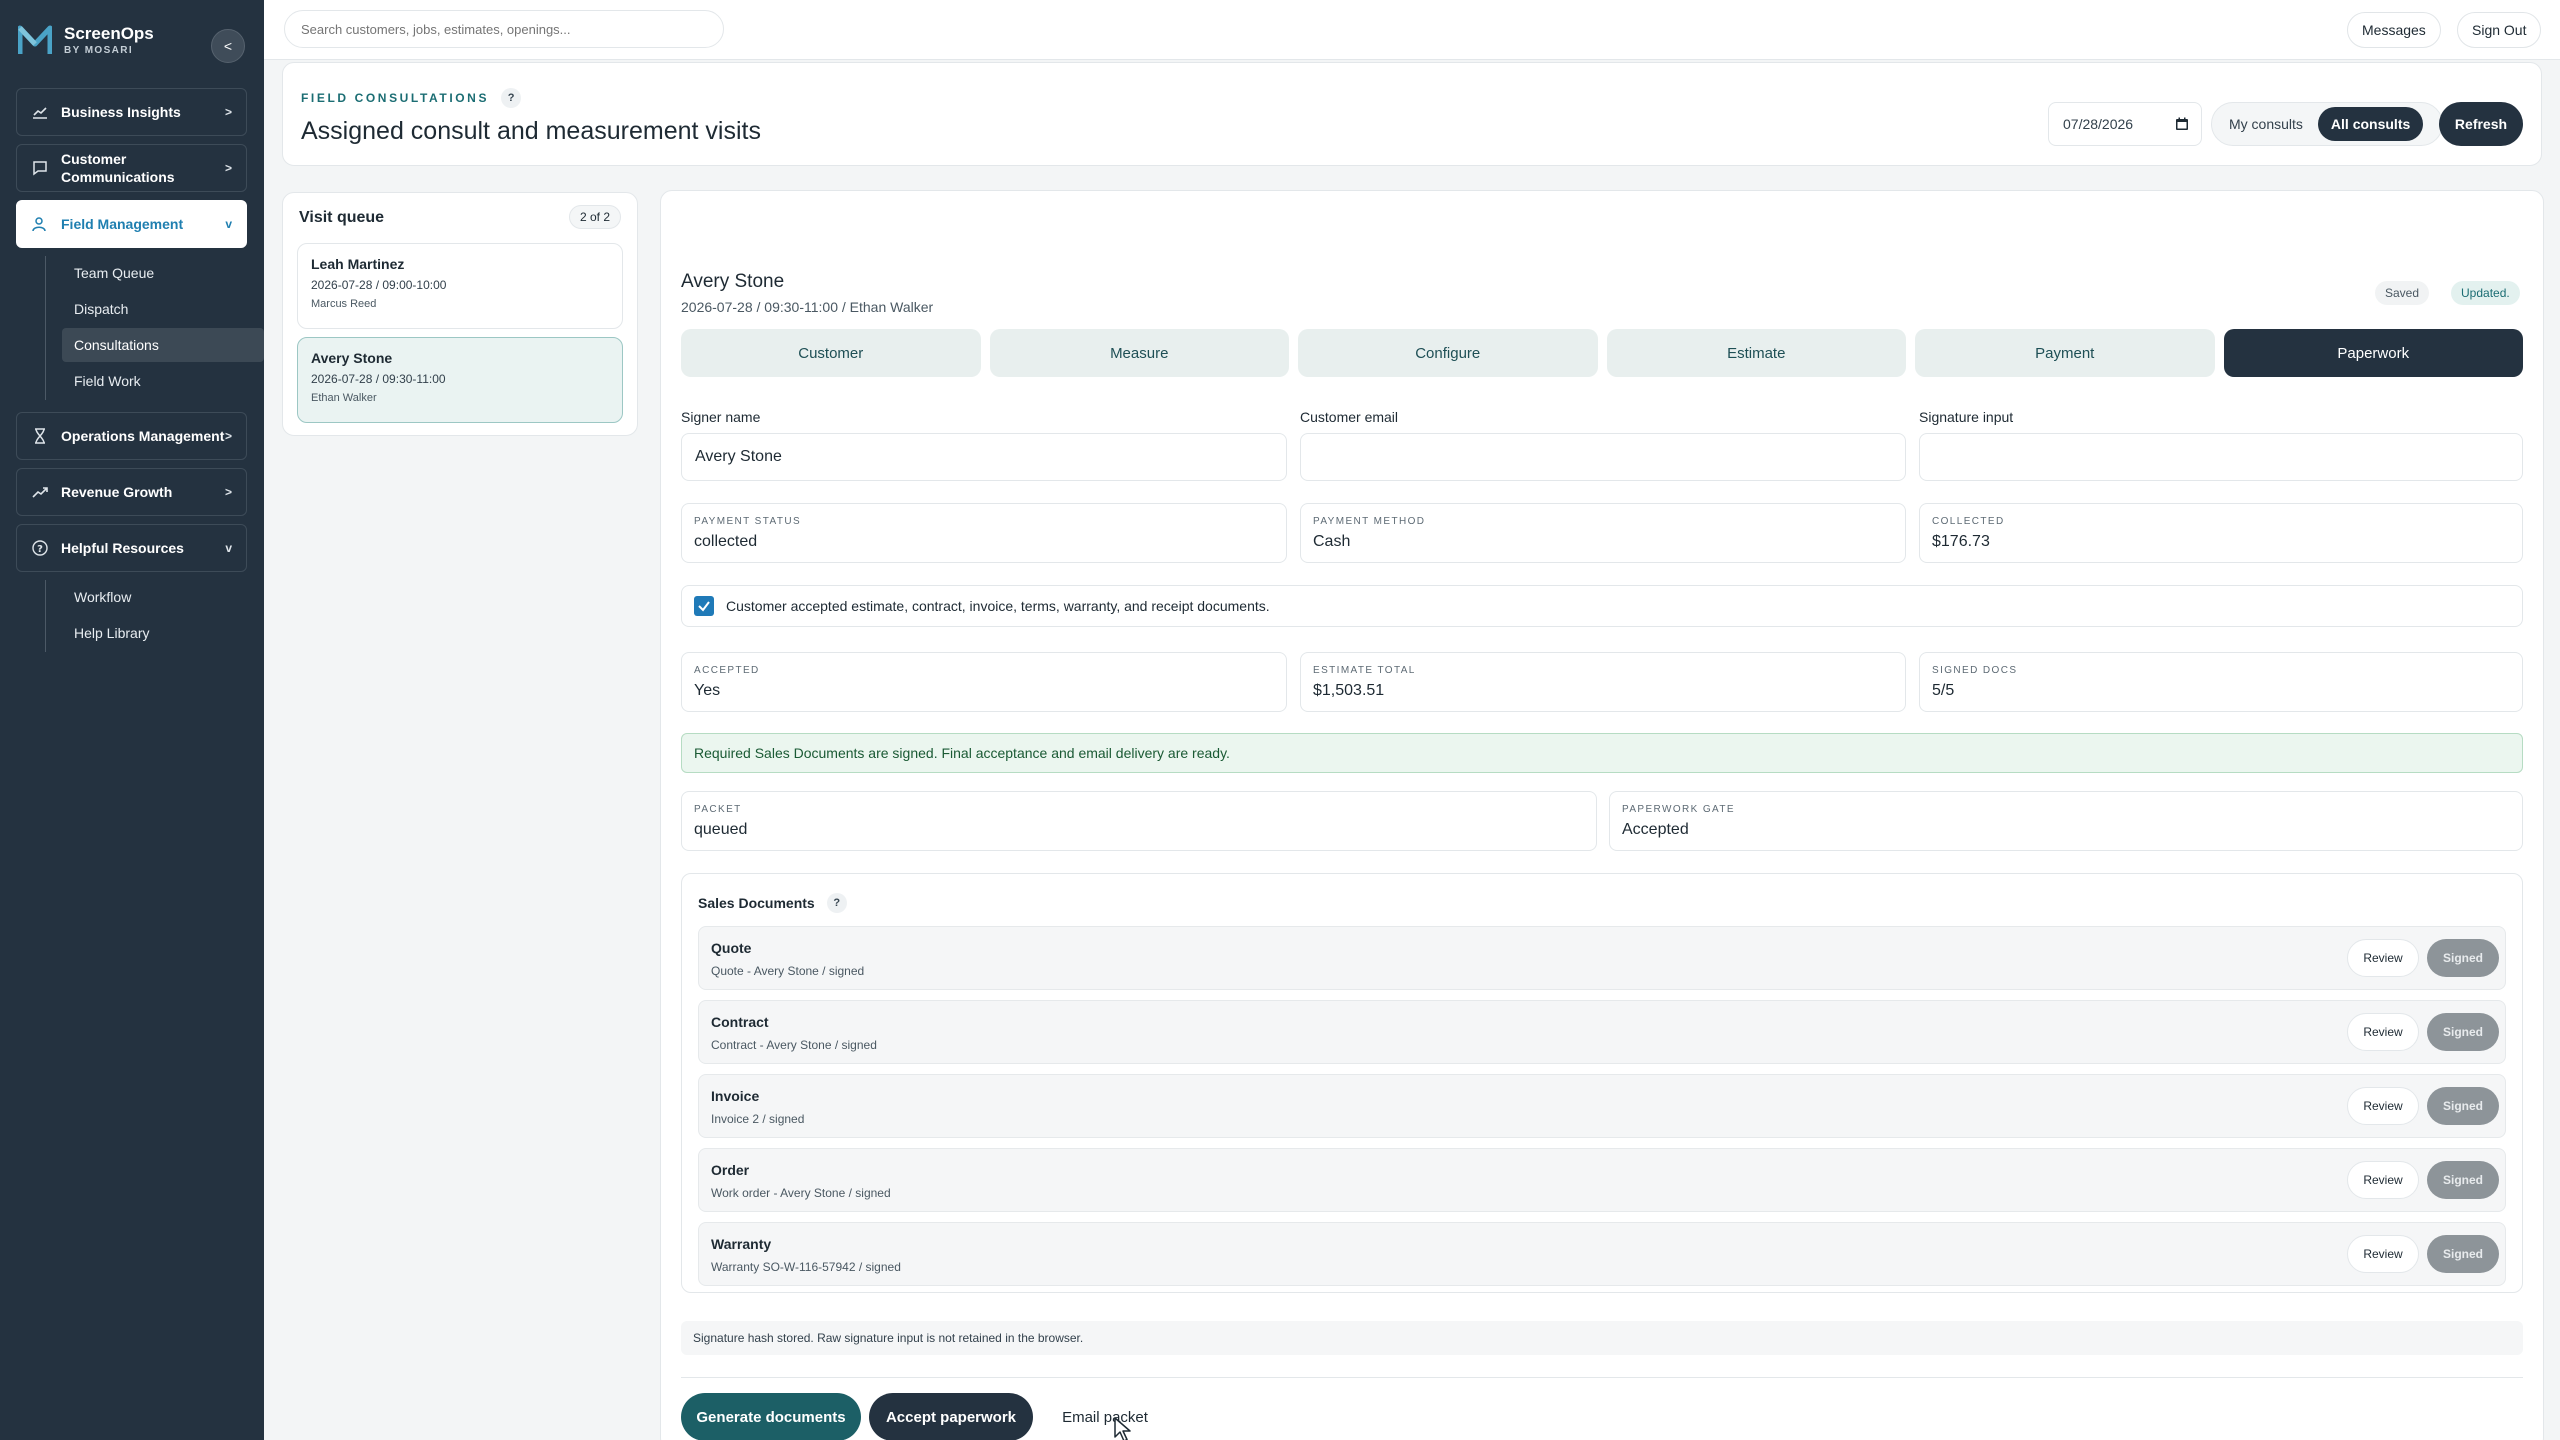 The image size is (2560, 1440). What do you see at coordinates (352, 358) in the screenshot?
I see `visit-customer-name: Avery Stone` at bounding box center [352, 358].